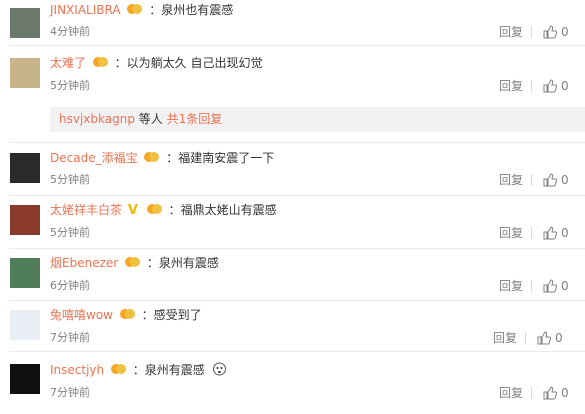  Describe the element at coordinates (94, 158) in the screenshot. I see `username-link: Decade_添福宝` at that location.